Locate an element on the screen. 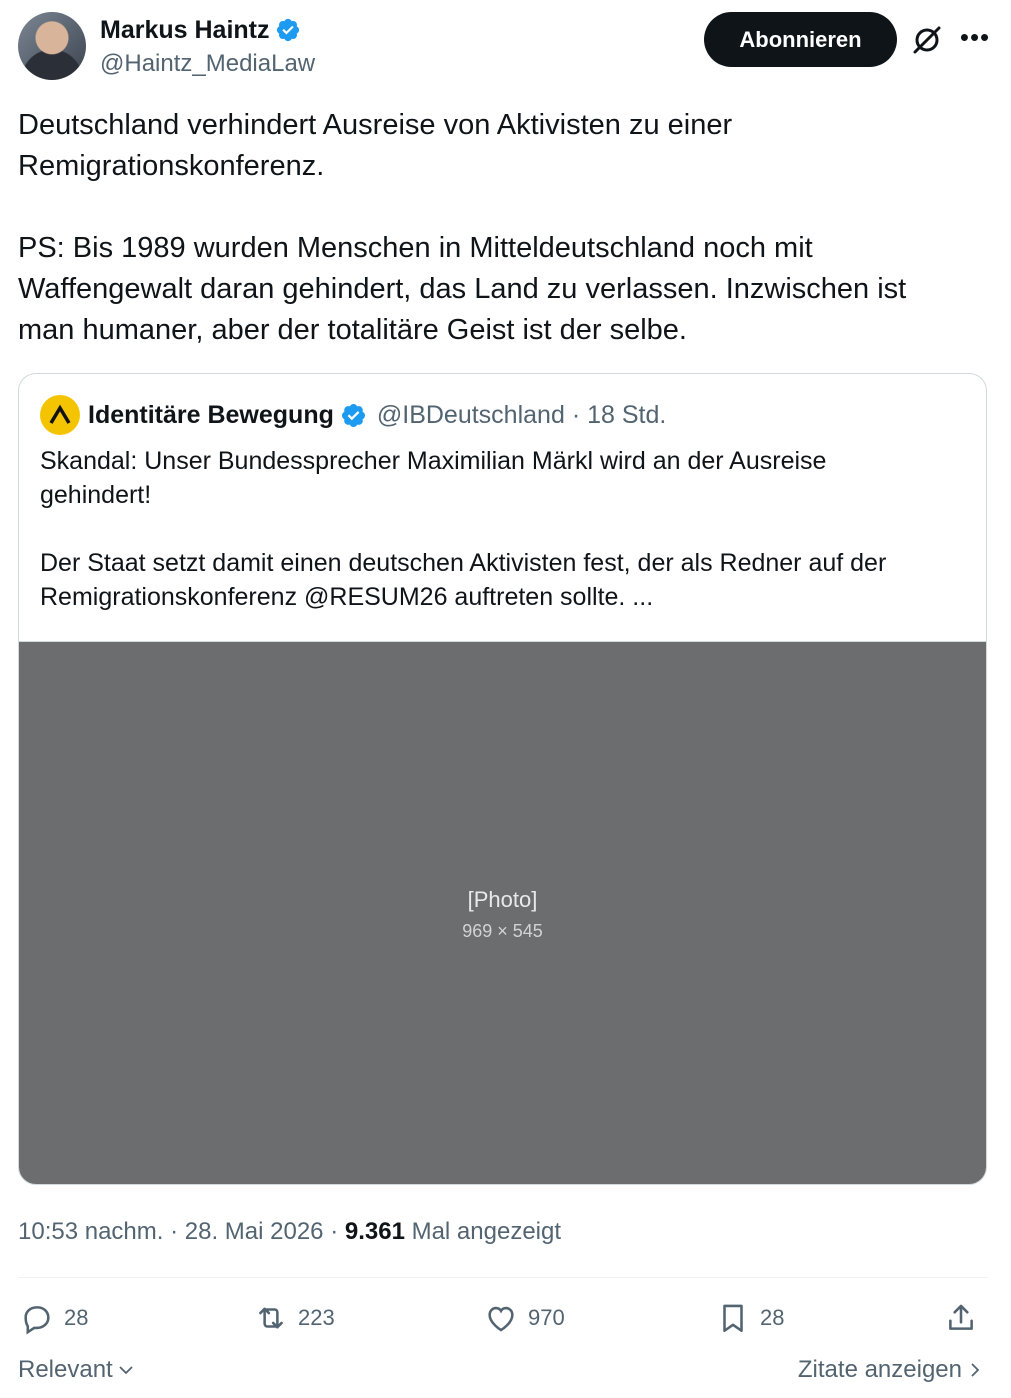 This screenshot has height=1398, width=1011. reply-icon is located at coordinates (37, 1320).